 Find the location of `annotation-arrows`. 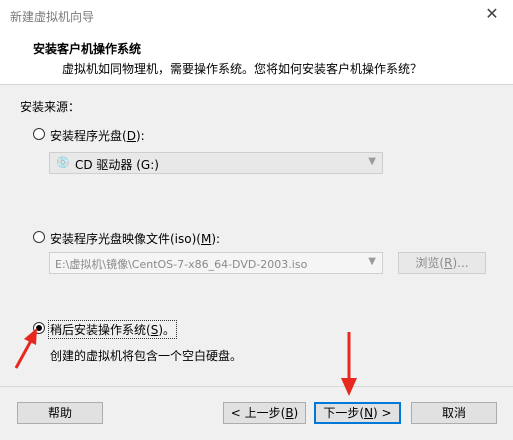

annotation-arrows is located at coordinates (185, 362).